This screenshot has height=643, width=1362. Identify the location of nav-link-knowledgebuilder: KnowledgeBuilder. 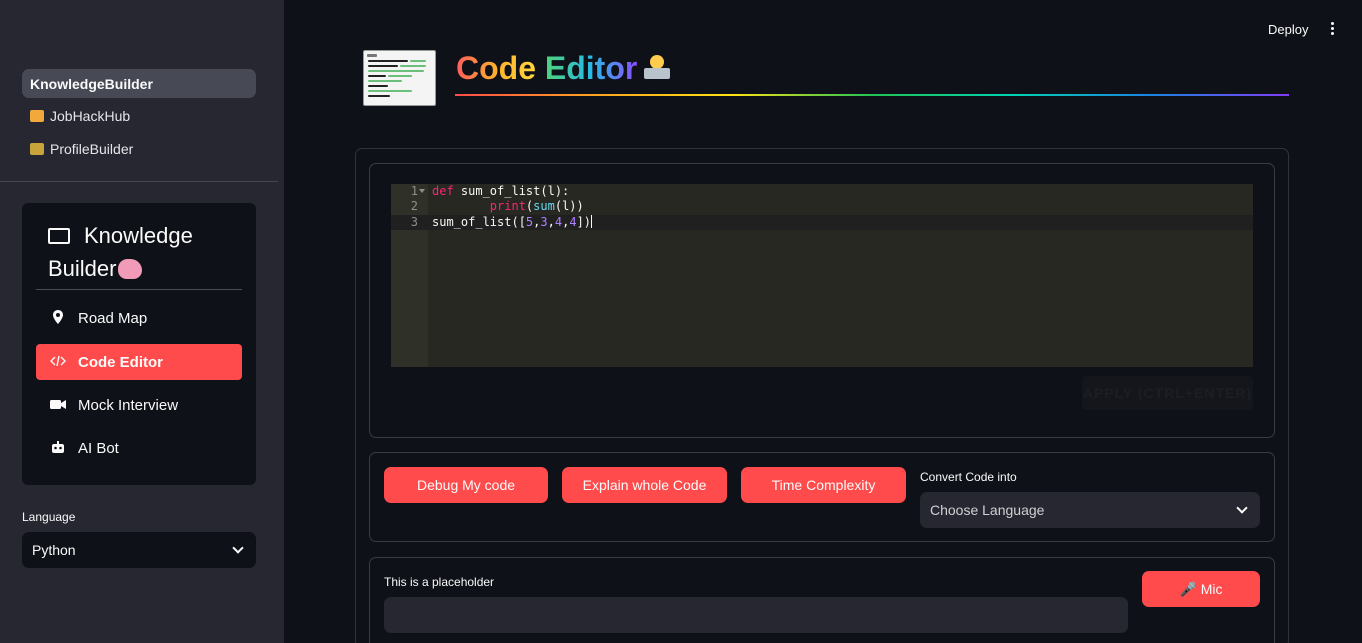
(139, 83).